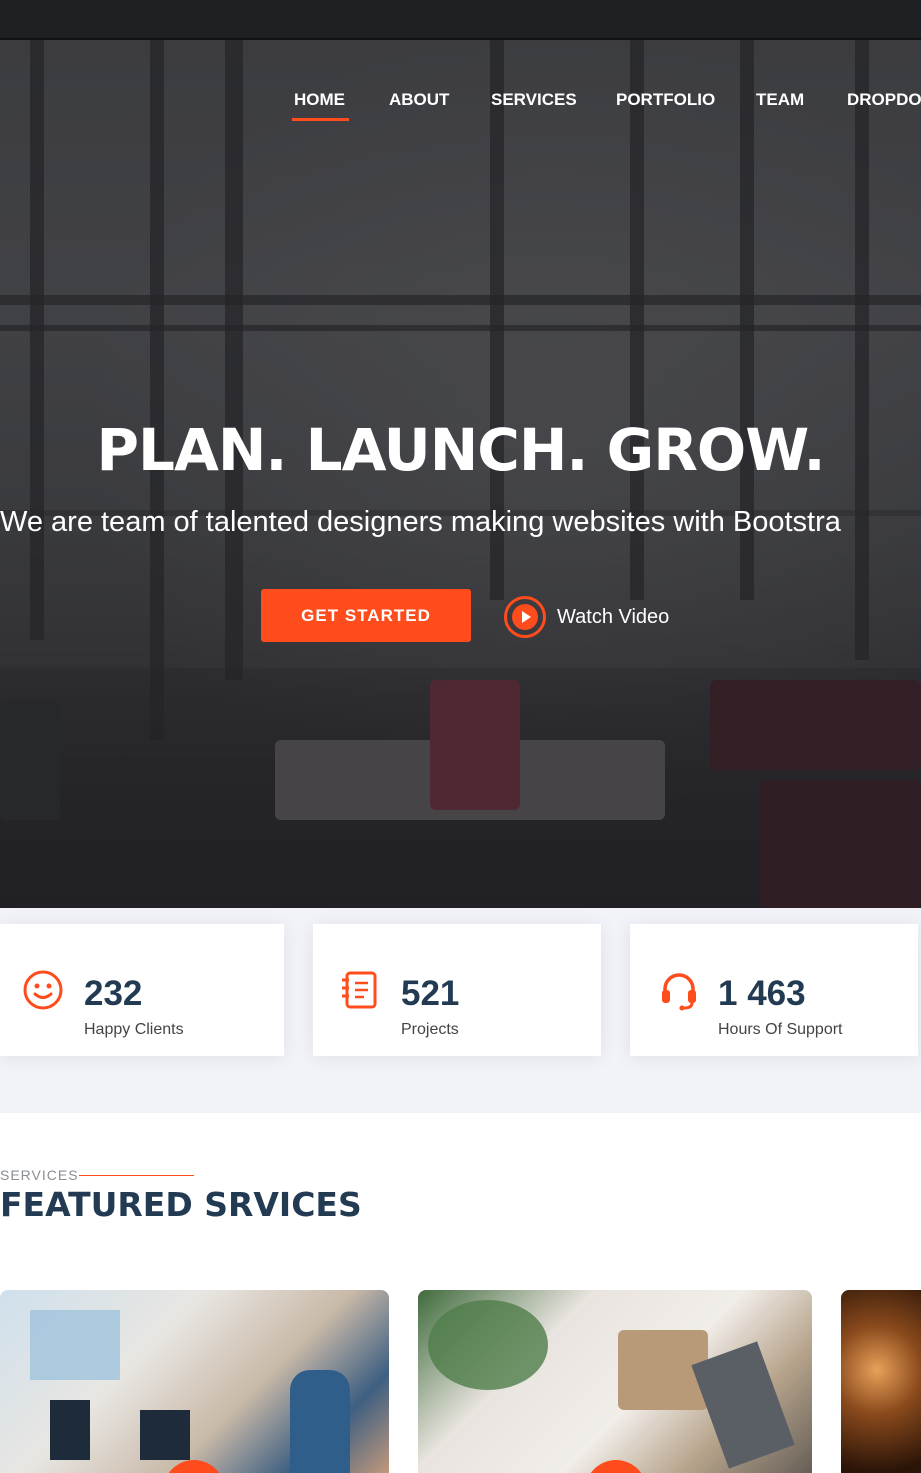 The width and height of the screenshot is (921, 1473). I want to click on stat-value: 1 463, so click(762, 993).